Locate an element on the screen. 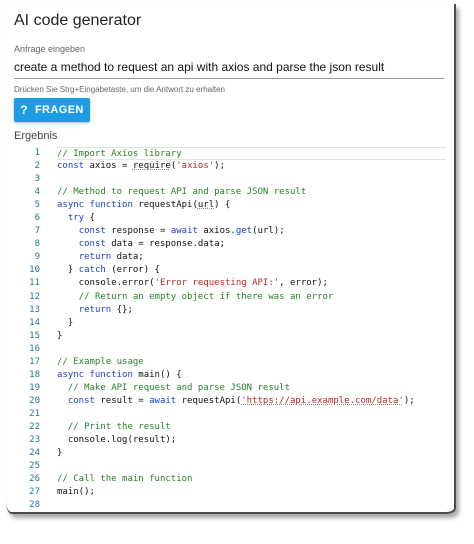 This screenshot has width=474, height=544. code-token: get is located at coordinates (244, 231).